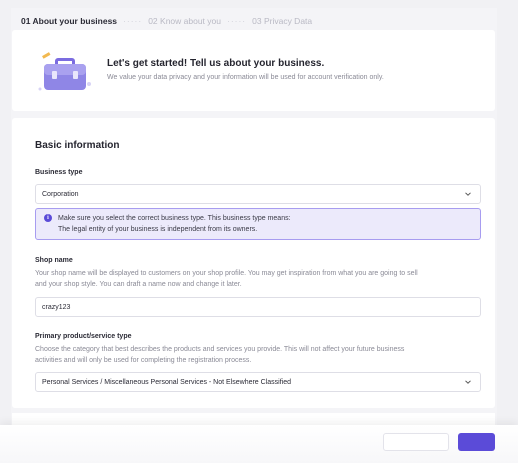 The image size is (518, 463). Describe the element at coordinates (60, 194) in the screenshot. I see `business-type-value: Corporation` at that location.